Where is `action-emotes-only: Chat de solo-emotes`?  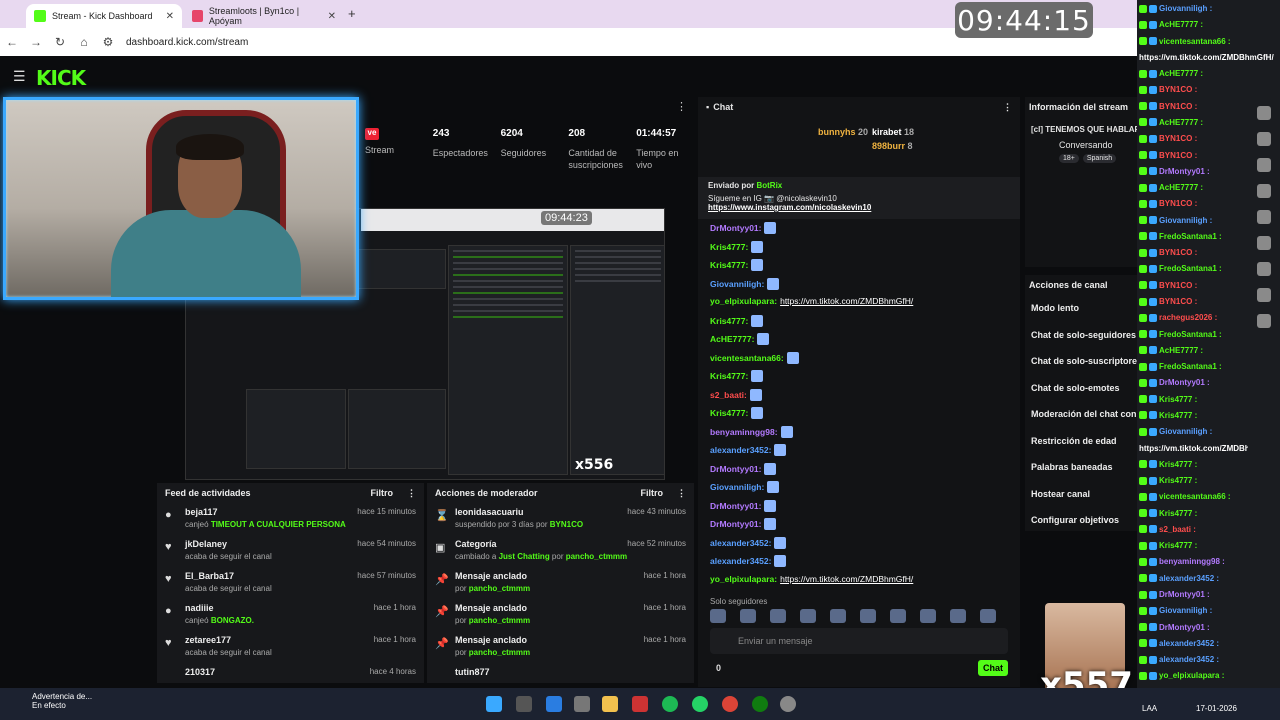
action-emotes-only: Chat de solo-emotes is located at coordinates (1081, 388).